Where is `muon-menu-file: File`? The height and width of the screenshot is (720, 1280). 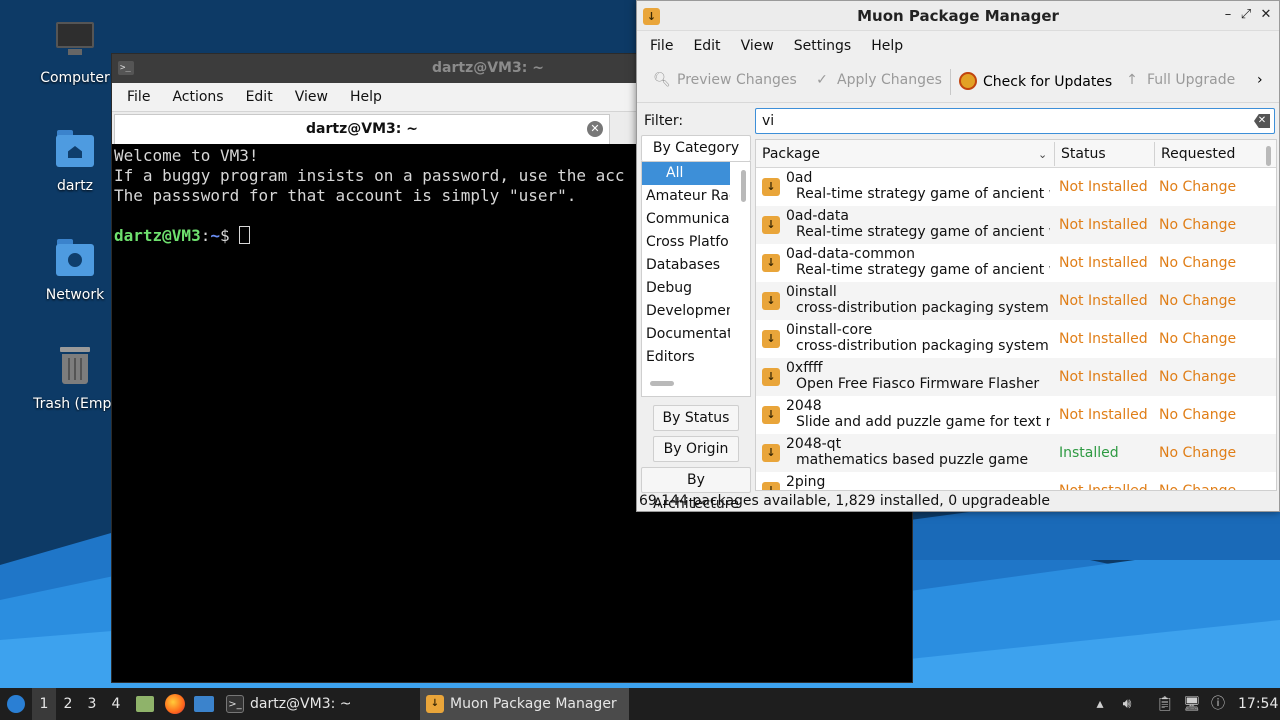 muon-menu-file: File is located at coordinates (661, 46).